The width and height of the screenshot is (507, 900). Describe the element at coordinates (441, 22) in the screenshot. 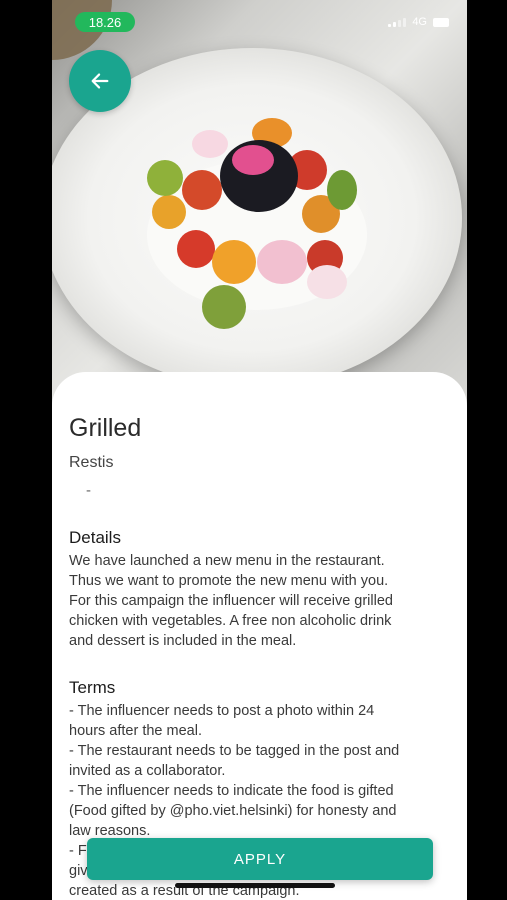

I see `battery-icon` at that location.